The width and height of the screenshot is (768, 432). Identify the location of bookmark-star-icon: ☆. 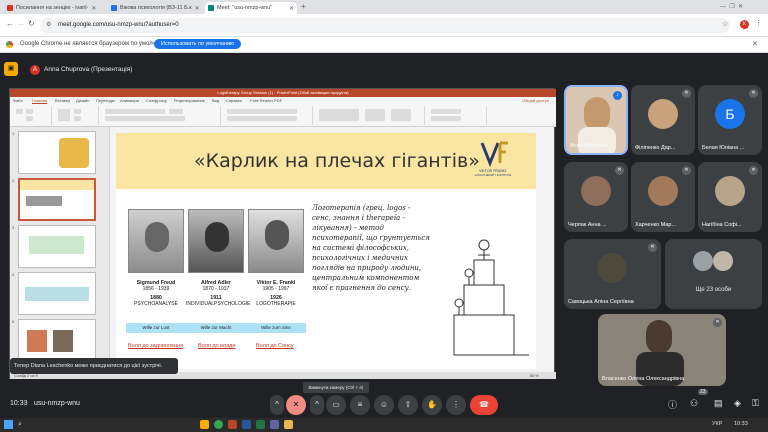
(725, 24).